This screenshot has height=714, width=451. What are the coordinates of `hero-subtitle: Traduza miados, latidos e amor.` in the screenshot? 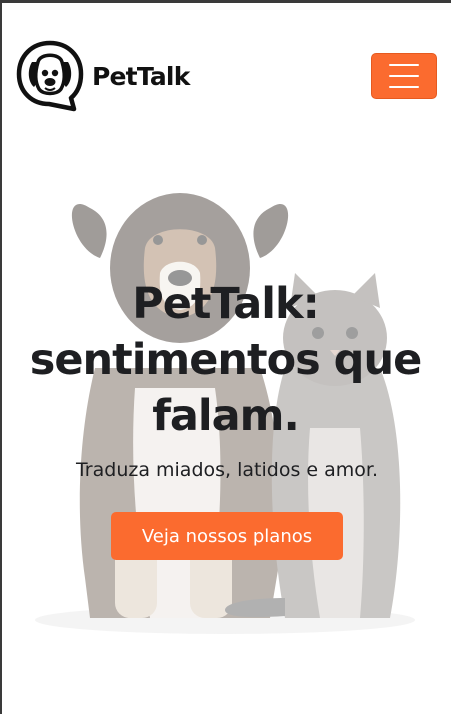 It's located at (226, 470).